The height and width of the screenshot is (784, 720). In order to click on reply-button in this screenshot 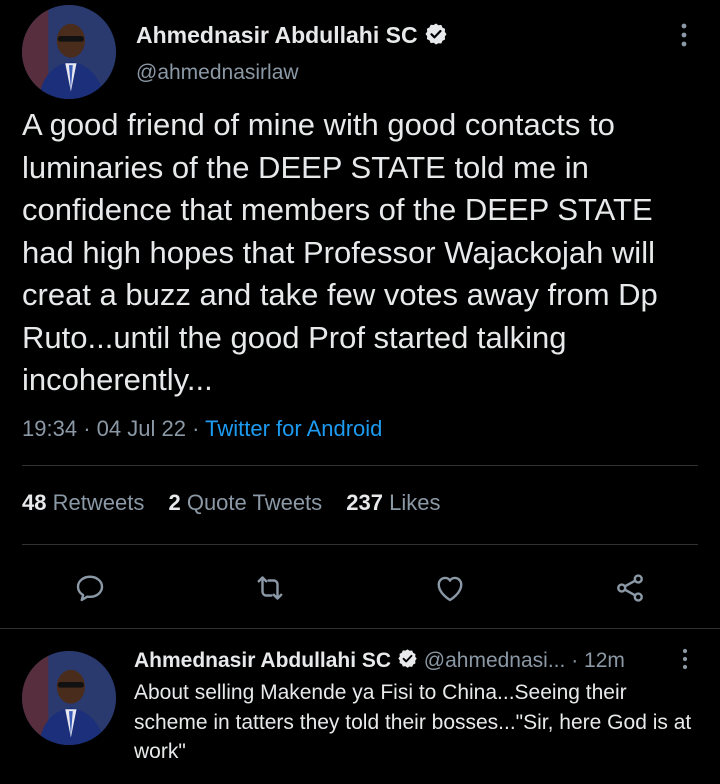, I will do `click(90, 588)`.